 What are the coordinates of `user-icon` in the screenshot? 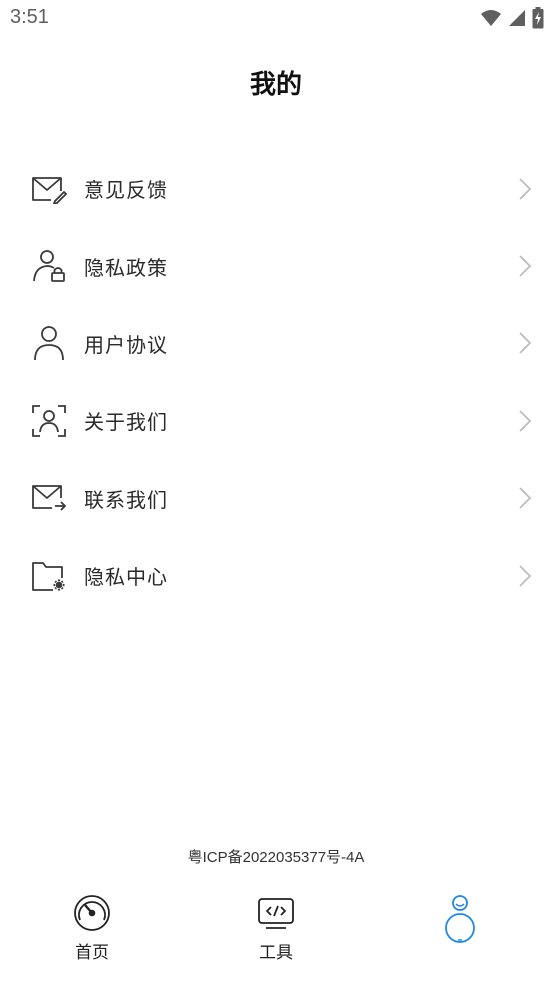 It's located at (49, 343).